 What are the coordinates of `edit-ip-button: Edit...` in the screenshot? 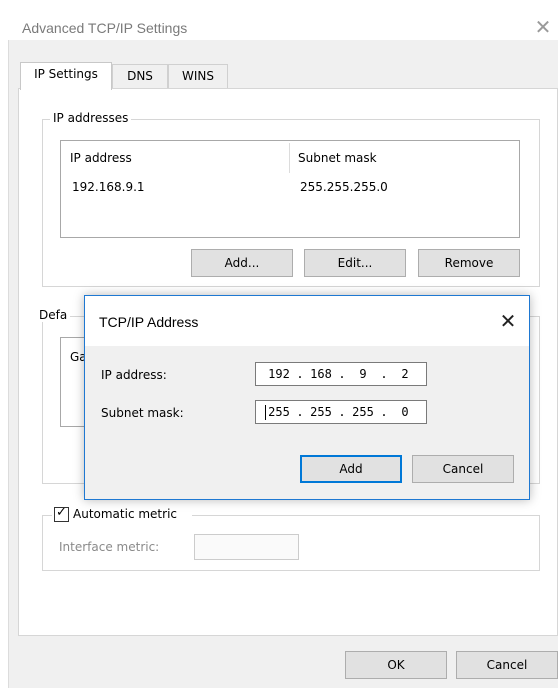 It's located at (355, 263).